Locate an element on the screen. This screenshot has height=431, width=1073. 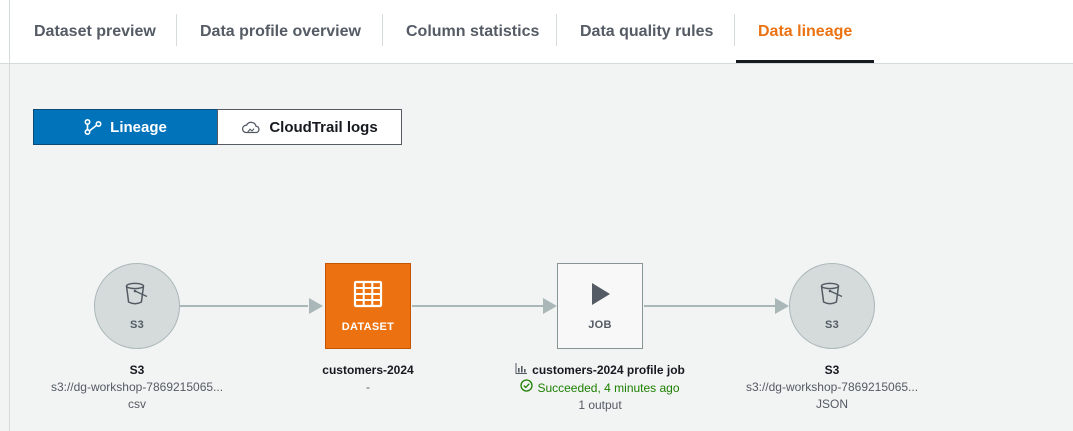
tab-data-quality-rules: Data quality rules is located at coordinates (646, 31).